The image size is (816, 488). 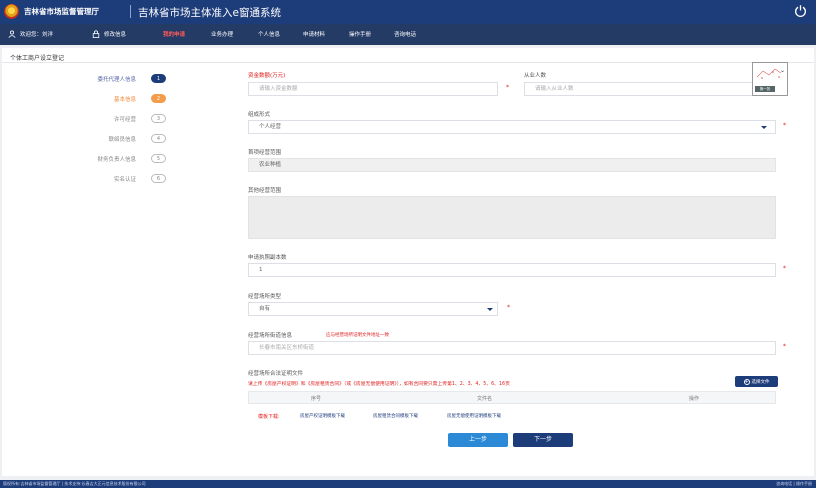 What do you see at coordinates (408, 12) in the screenshot?
I see `app-header: 吉林省市场监督管理厅 吉林省市场主体准入e窗通系统` at bounding box center [408, 12].